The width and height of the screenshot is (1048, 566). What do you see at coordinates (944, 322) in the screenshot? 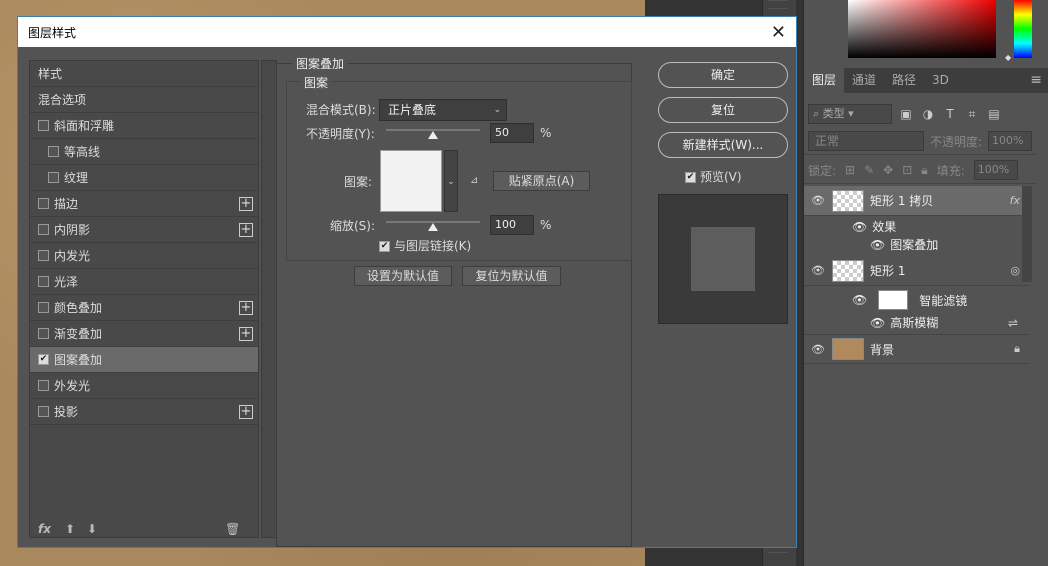
I see `gaussian-blur-row: 👁︎ 高斯模糊 ⇌` at bounding box center [944, 322].